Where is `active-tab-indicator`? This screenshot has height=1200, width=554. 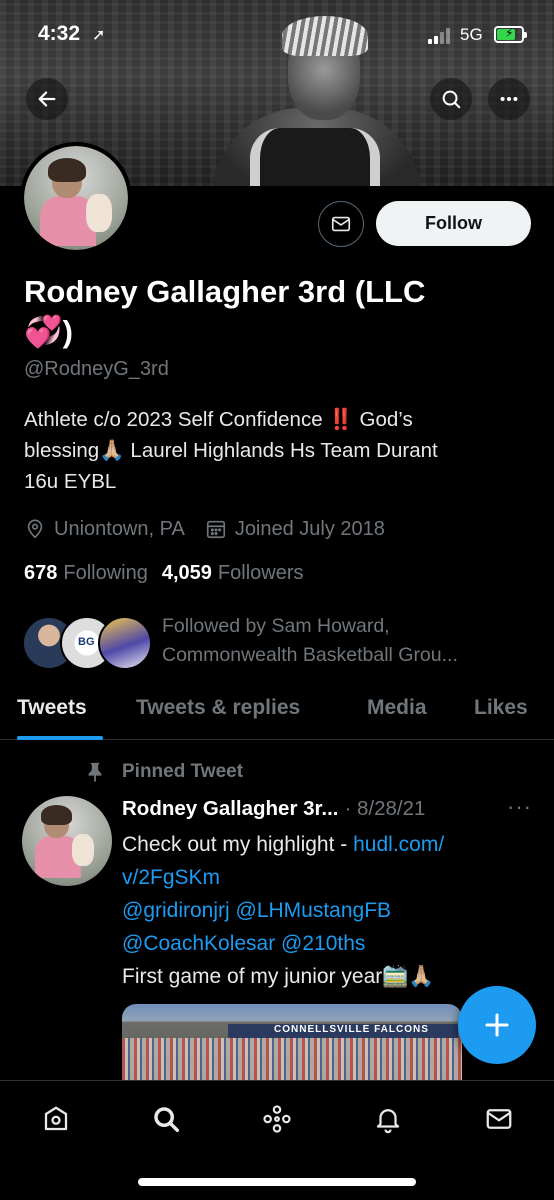 active-tab-indicator is located at coordinates (60, 738).